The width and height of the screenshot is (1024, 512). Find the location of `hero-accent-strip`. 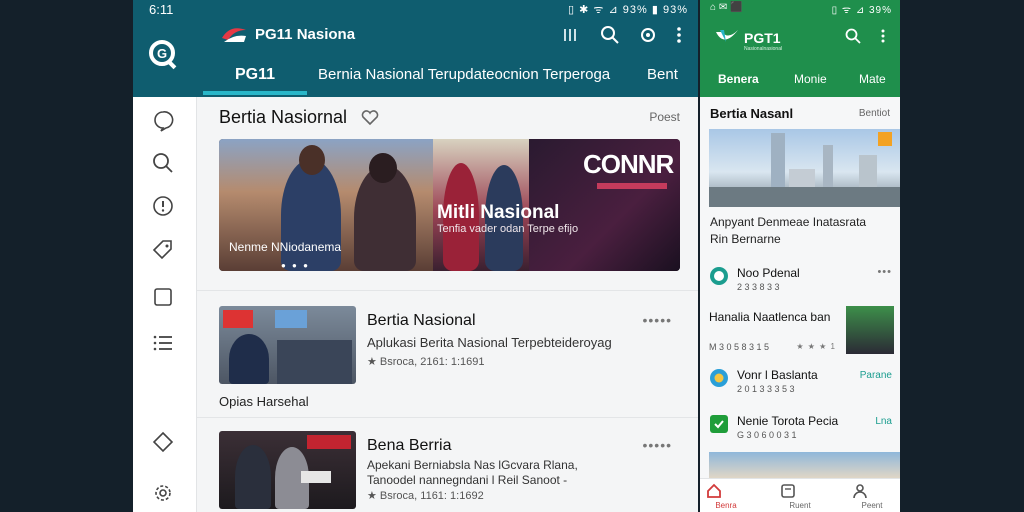

hero-accent-strip is located at coordinates (632, 186).